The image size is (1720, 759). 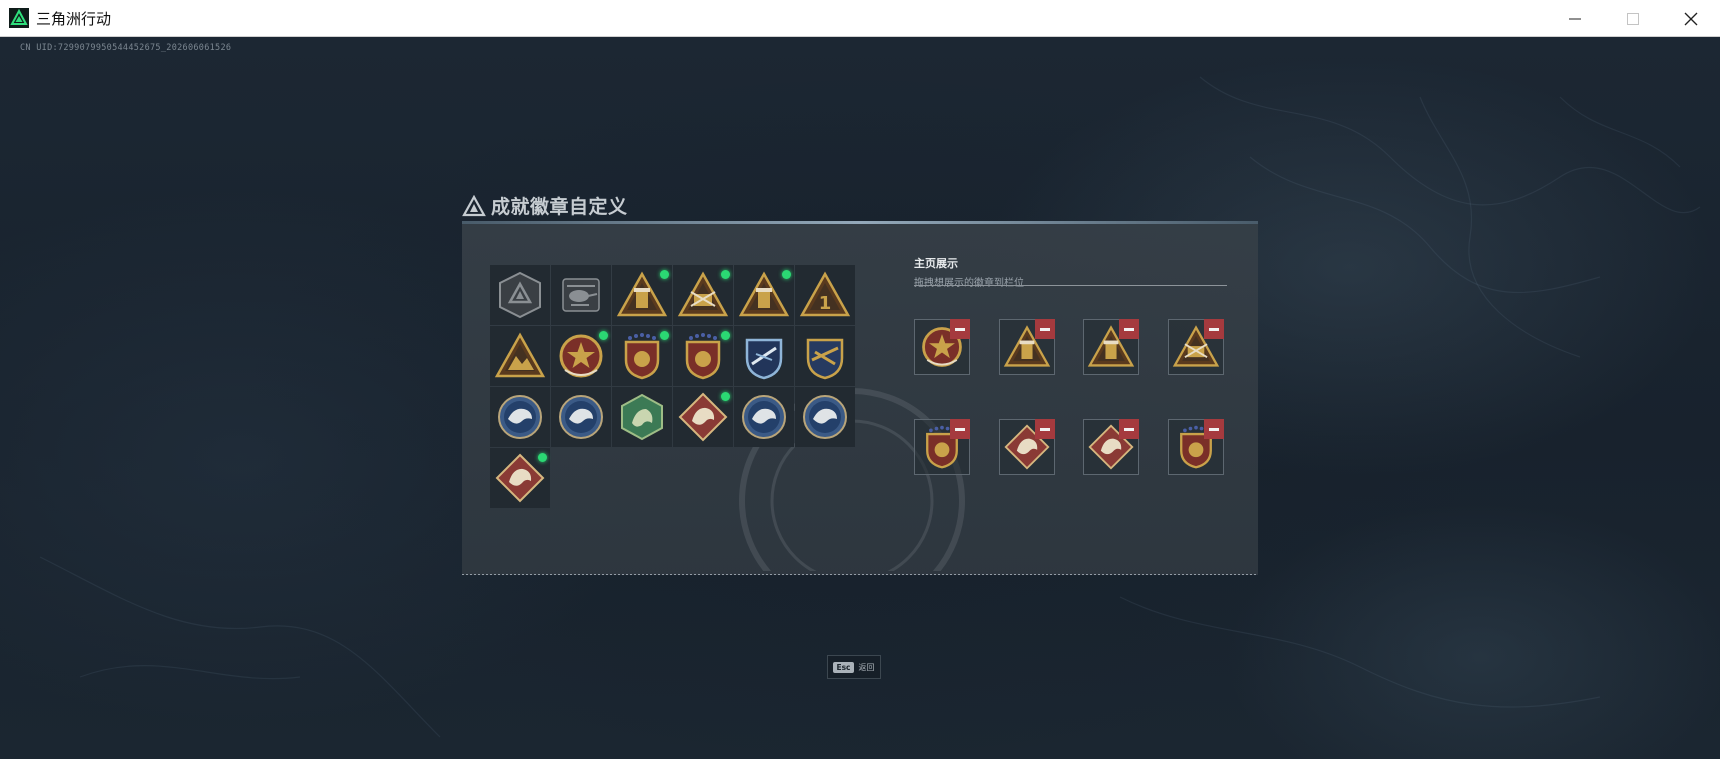 I want to click on window-controls, so click(x=1633, y=18).